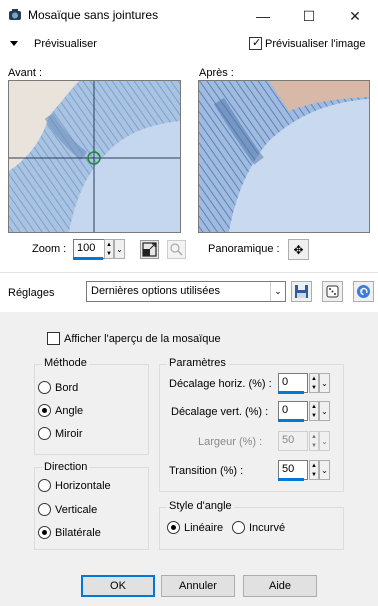  Describe the element at coordinates (66, 467) in the screenshot. I see `direction-group-title: Direction` at that location.